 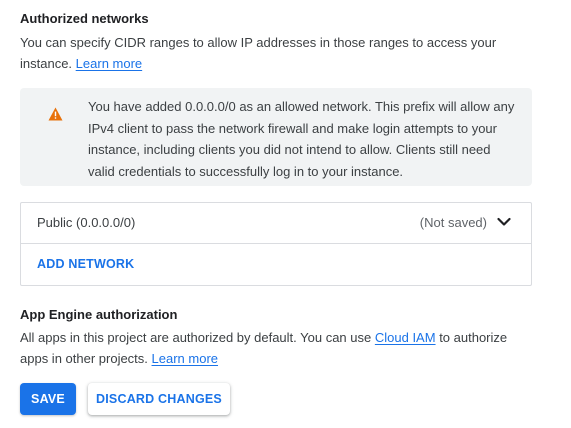 What do you see at coordinates (46, 63) in the screenshot?
I see `description-line-2-text: instance.` at bounding box center [46, 63].